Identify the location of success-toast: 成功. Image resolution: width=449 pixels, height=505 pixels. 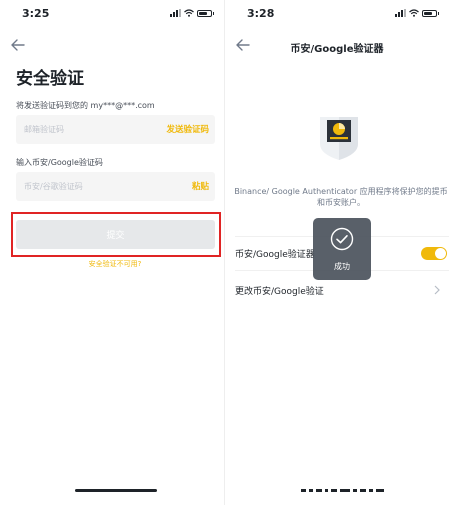
(342, 249).